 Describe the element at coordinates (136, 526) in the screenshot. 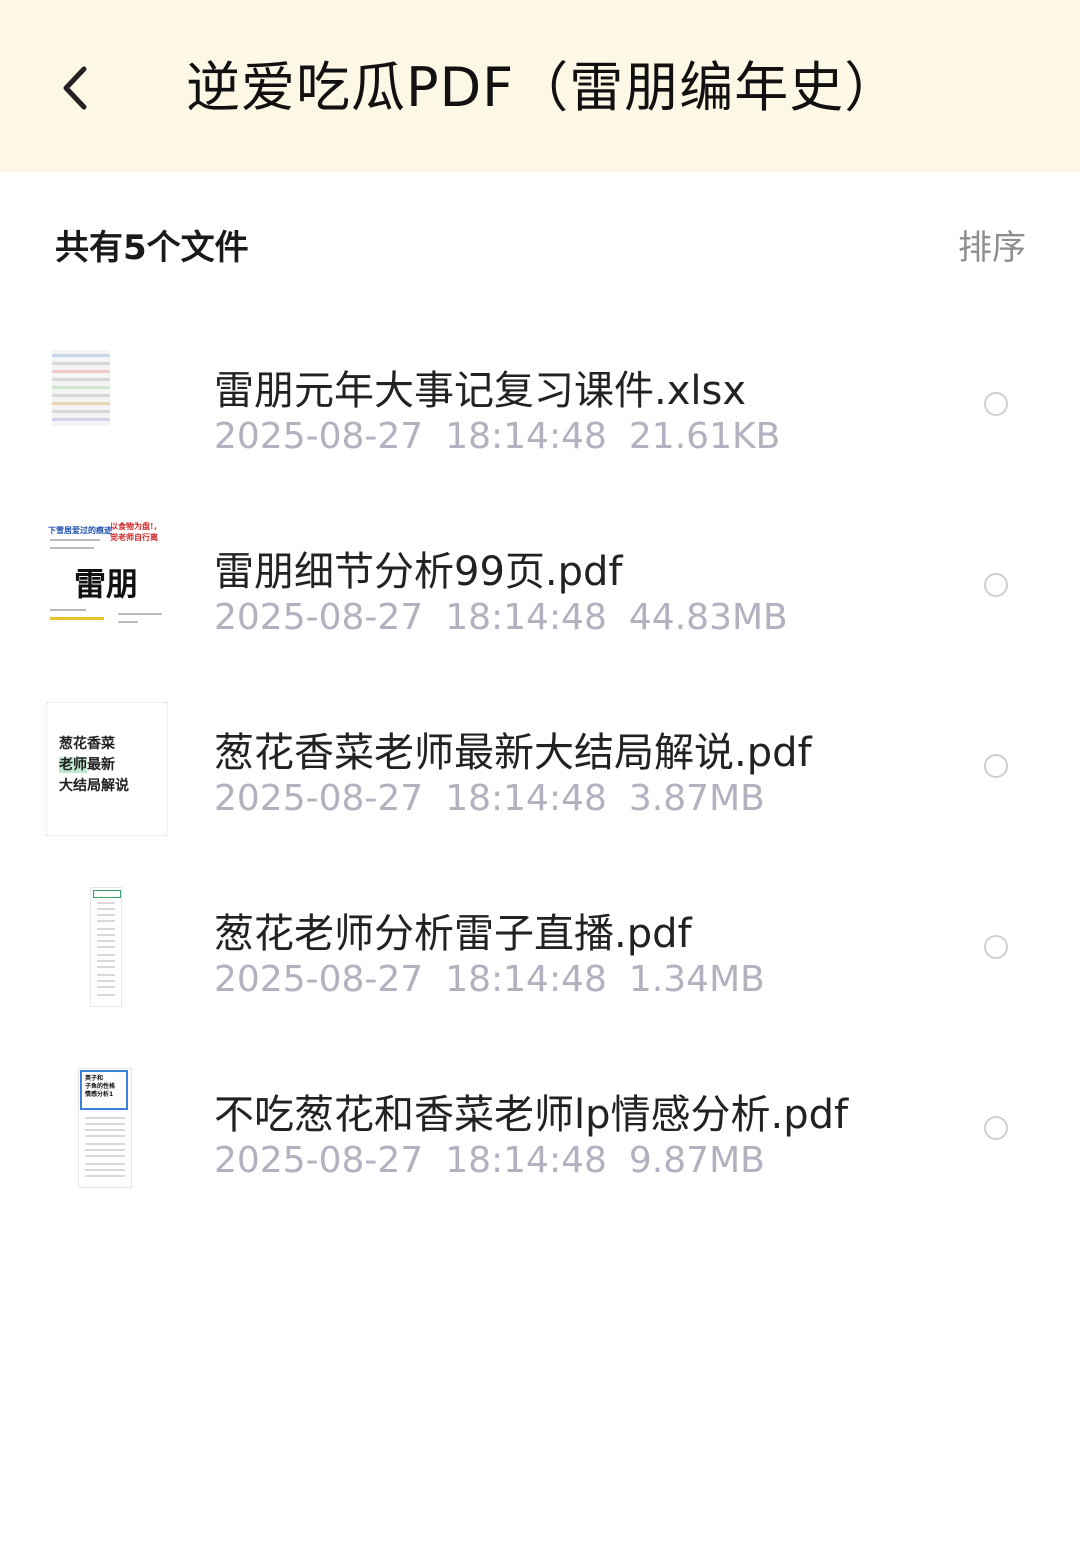

I see `thumb-caption: 以食物为盘!，` at that location.